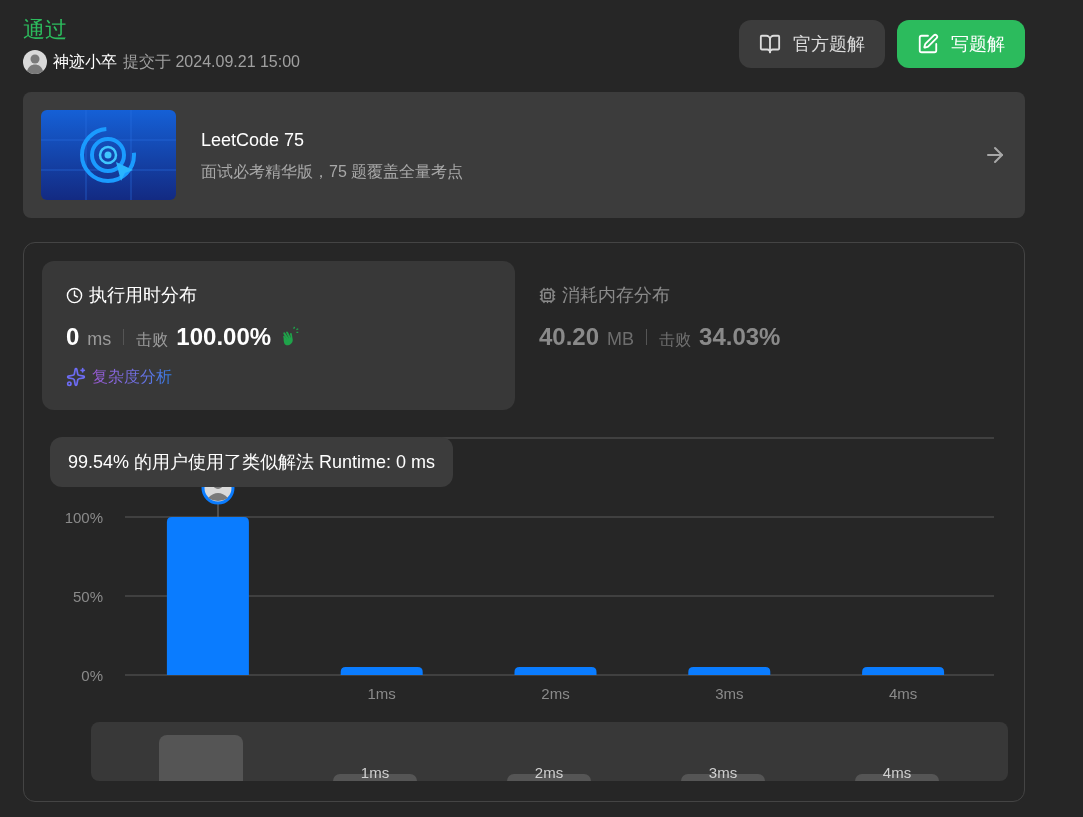  What do you see at coordinates (253, 140) in the screenshot?
I see `banner-title: LeetCode 75` at bounding box center [253, 140].